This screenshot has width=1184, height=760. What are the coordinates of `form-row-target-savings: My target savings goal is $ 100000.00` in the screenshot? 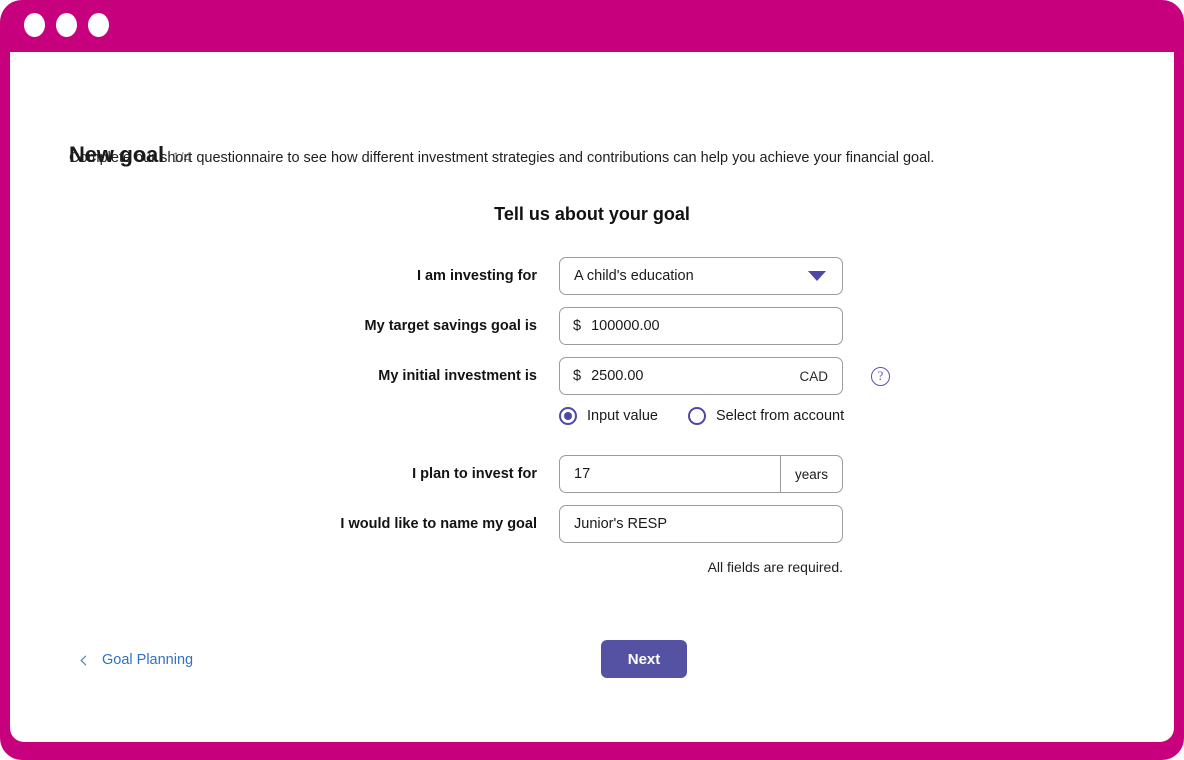 It's located at (592, 326).